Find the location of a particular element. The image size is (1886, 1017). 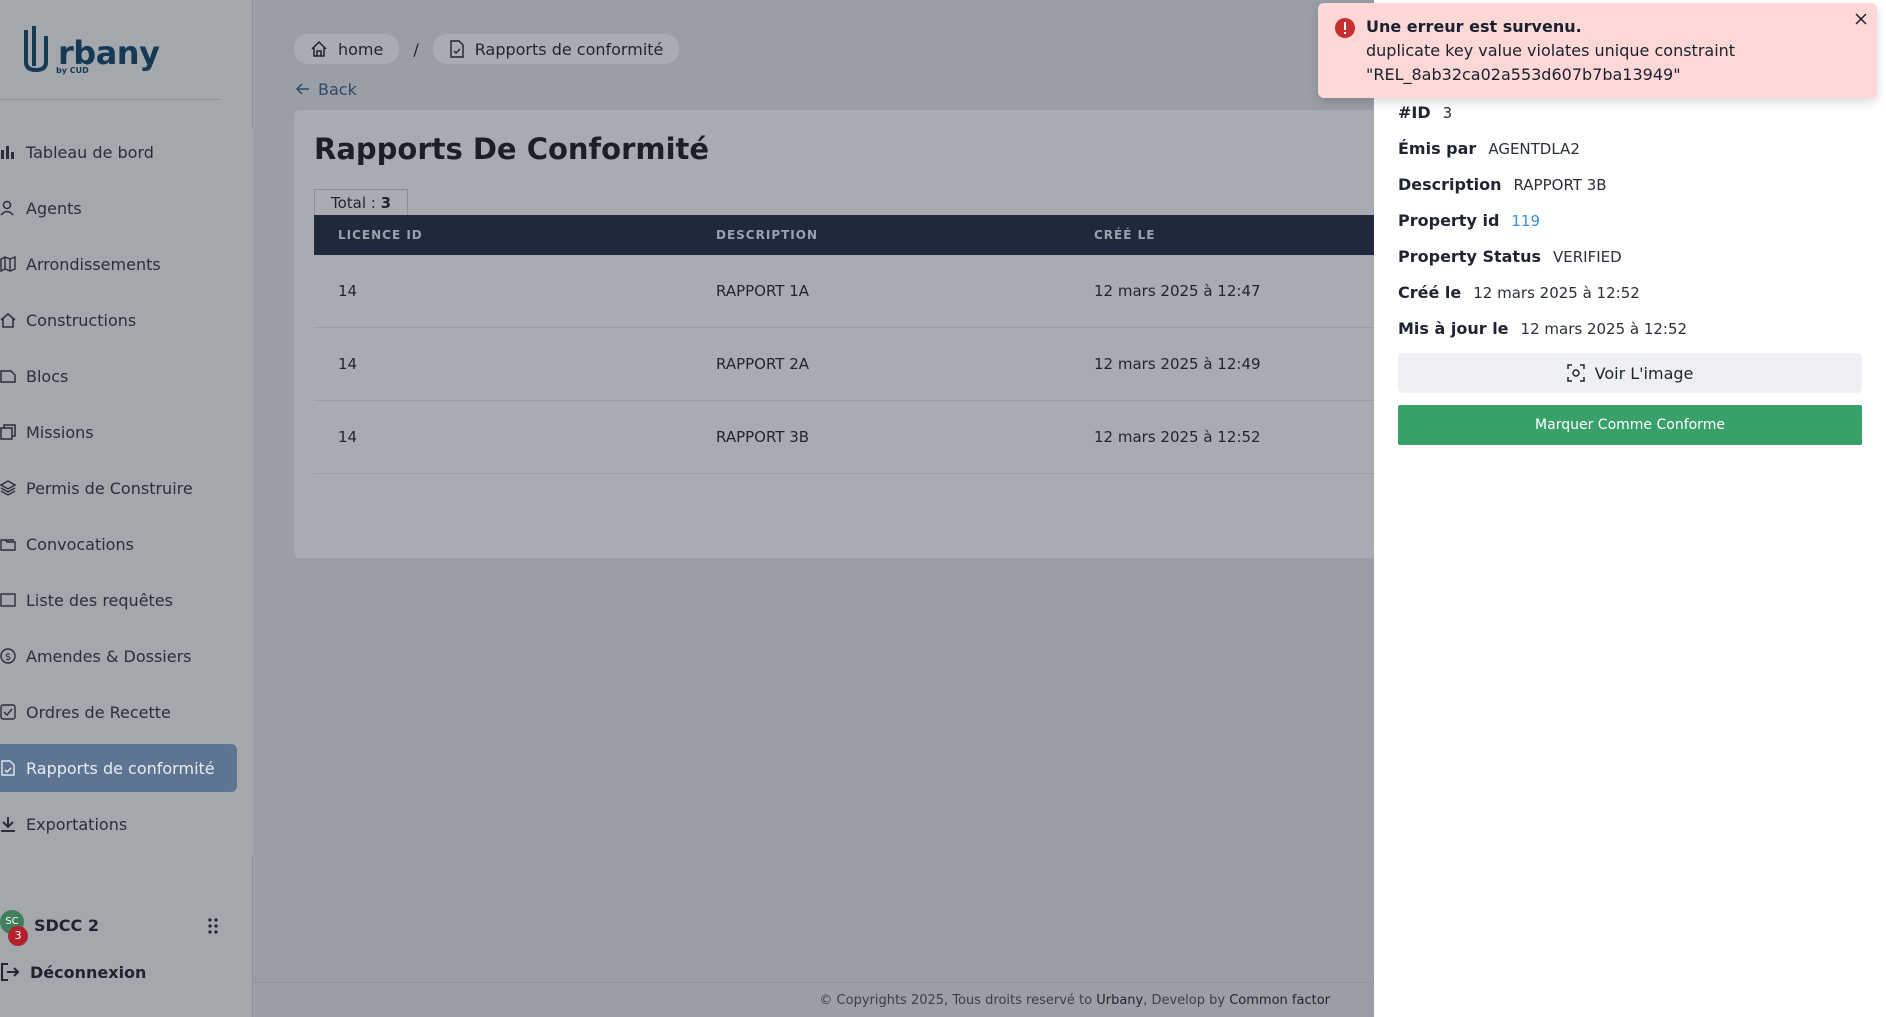

breadcrumb-home: home is located at coordinates (347, 49).